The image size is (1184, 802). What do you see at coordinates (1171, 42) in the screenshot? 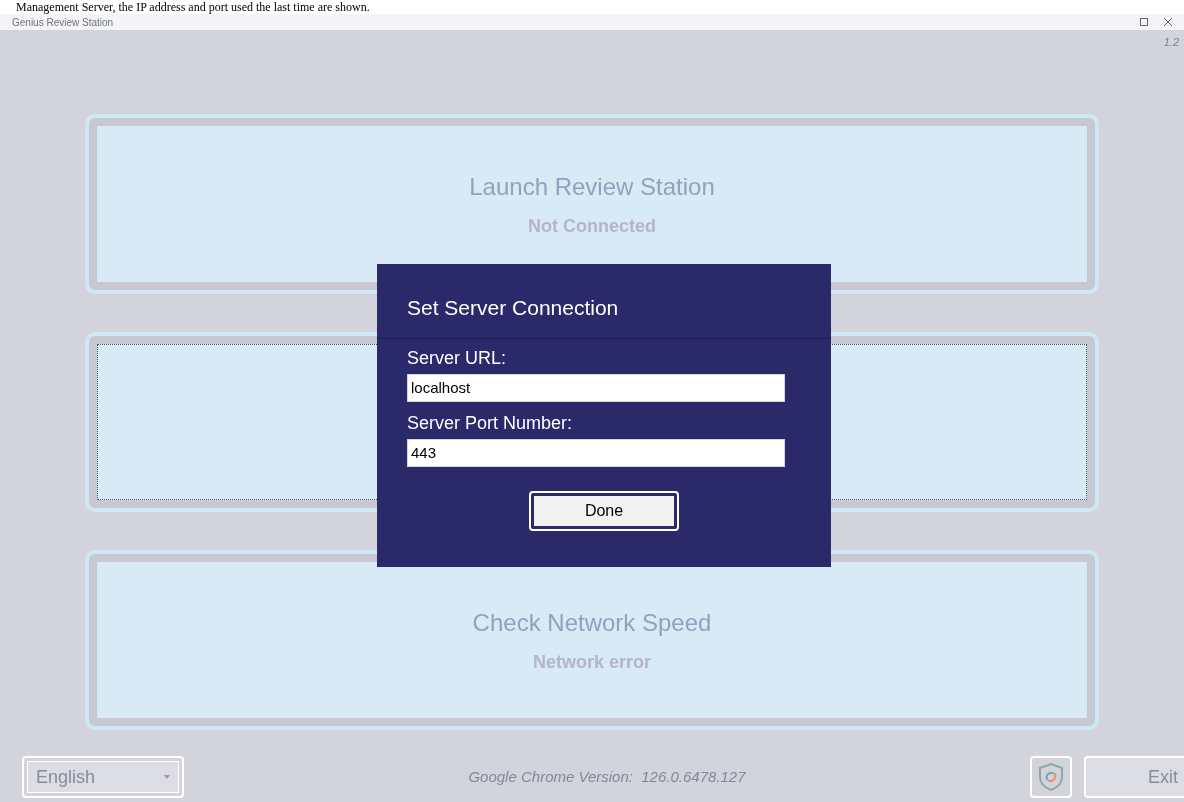
I see `version-text: 1.2` at bounding box center [1171, 42].